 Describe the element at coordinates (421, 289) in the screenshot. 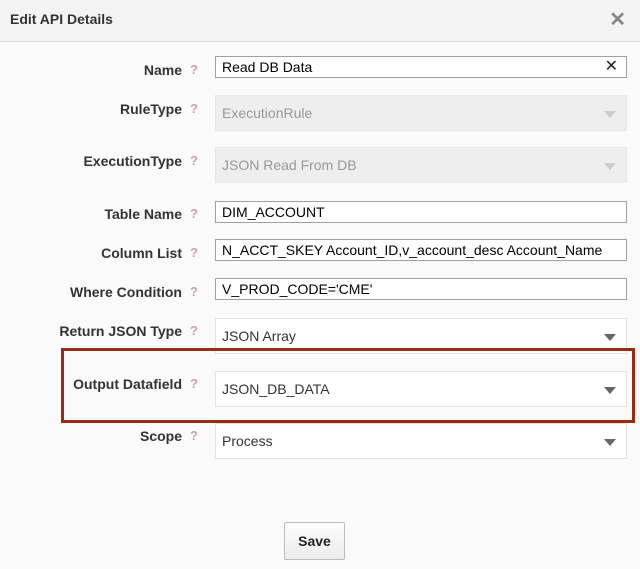

I see `where-condition-input: V_PROD_CODE='CME'` at that location.